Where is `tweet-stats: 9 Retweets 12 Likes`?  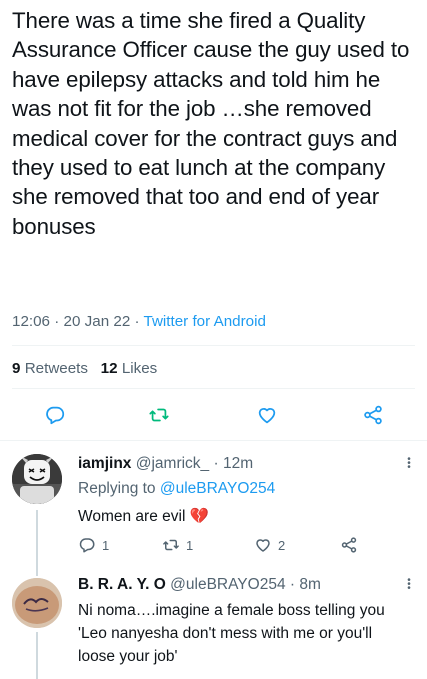
tweet-stats: 9 Retweets 12 Likes is located at coordinates (84, 368).